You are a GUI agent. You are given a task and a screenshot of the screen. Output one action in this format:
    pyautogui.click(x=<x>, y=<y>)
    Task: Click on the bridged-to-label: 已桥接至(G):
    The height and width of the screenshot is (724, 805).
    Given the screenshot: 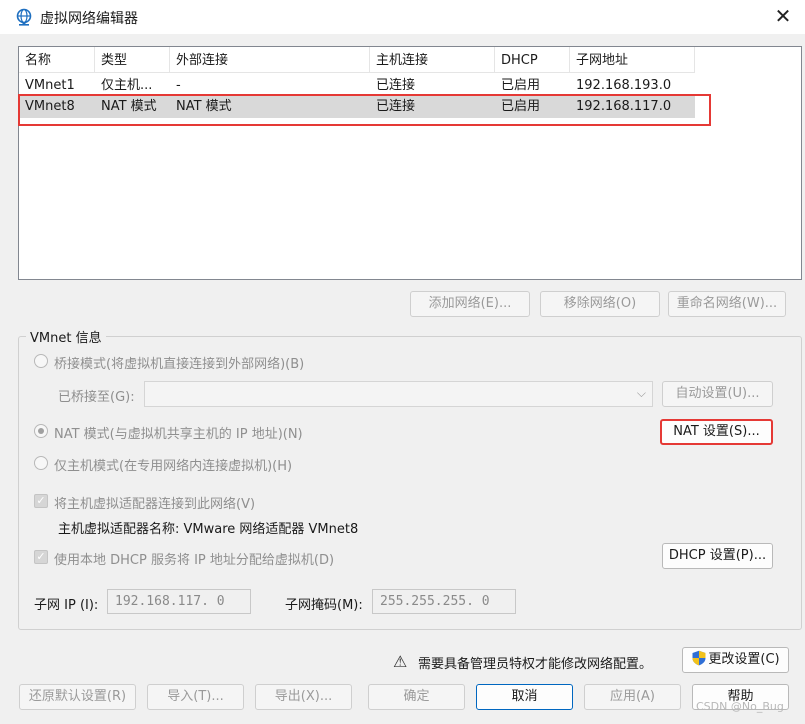 What is the action you would take?
    pyautogui.click(x=96, y=397)
    